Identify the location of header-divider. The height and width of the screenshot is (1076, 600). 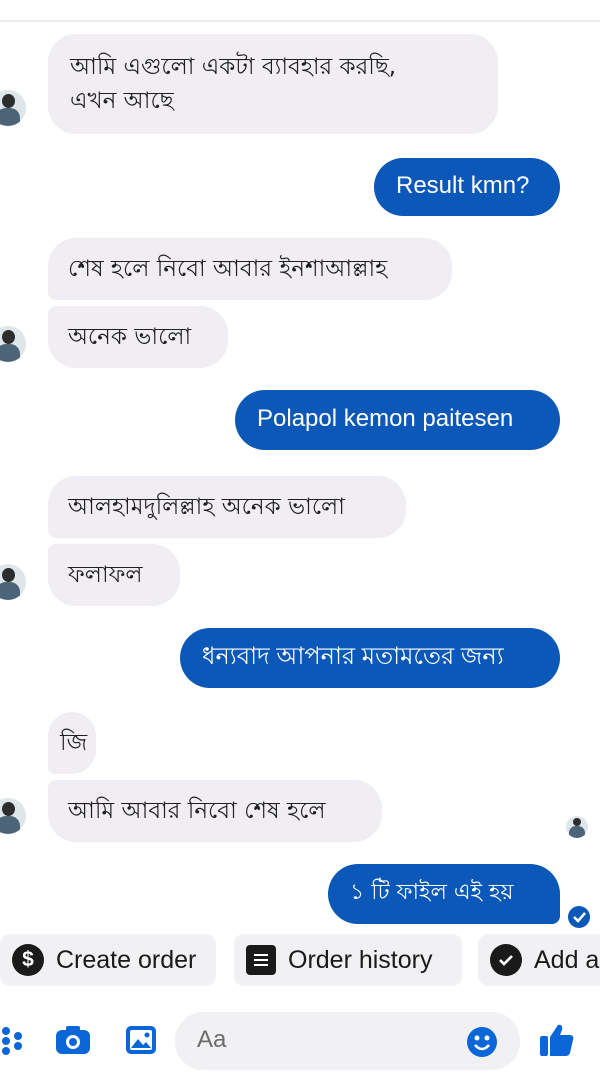
(300, 21).